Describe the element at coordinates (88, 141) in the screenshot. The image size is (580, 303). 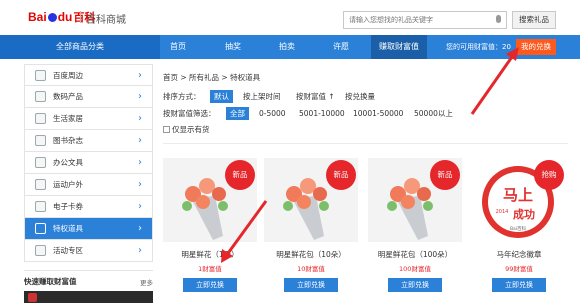
I see `sidebar-item-books: 图书杂志 ›` at that location.